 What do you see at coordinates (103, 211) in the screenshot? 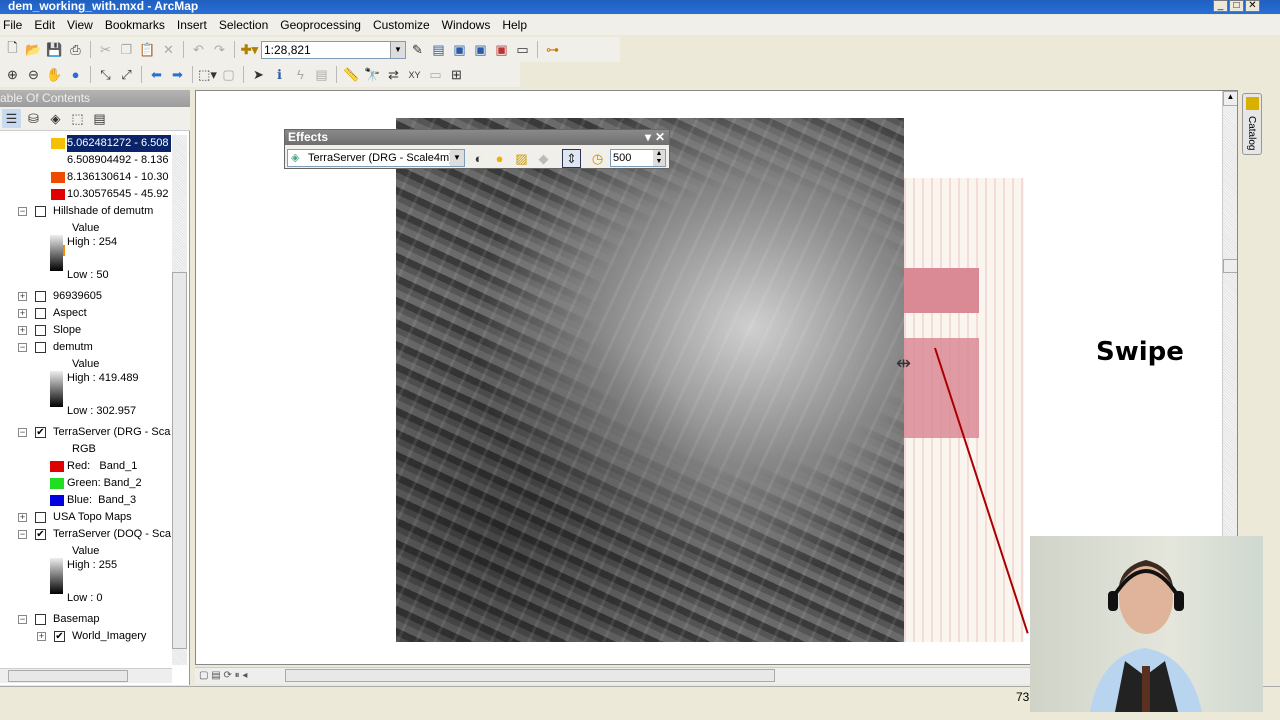
I see `layer-hillshade: Hillshade of demutm` at bounding box center [103, 211].